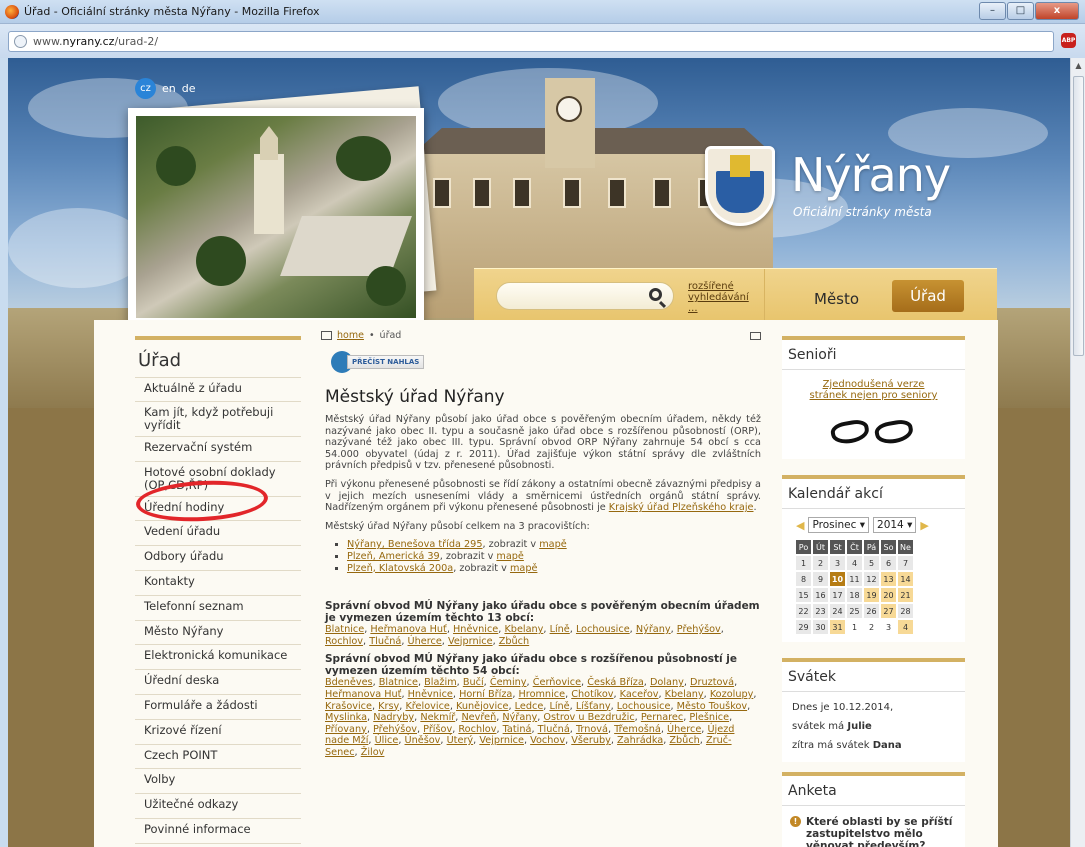  What do you see at coordinates (871, 175) in the screenshot?
I see `site-brand: Nýřany` at bounding box center [871, 175].